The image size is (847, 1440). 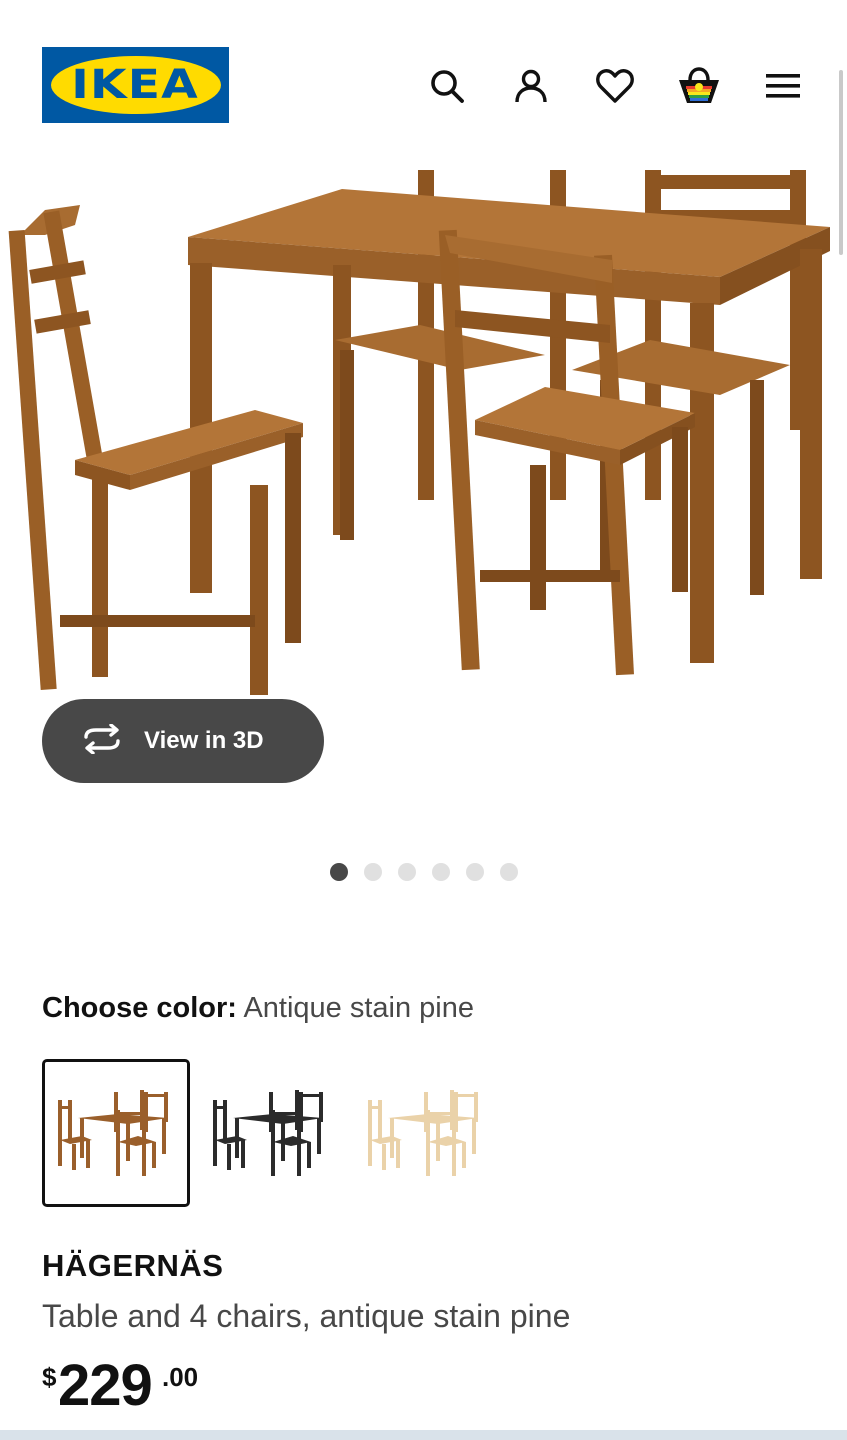 I want to click on swatch-black, so click(x=271, y=1133).